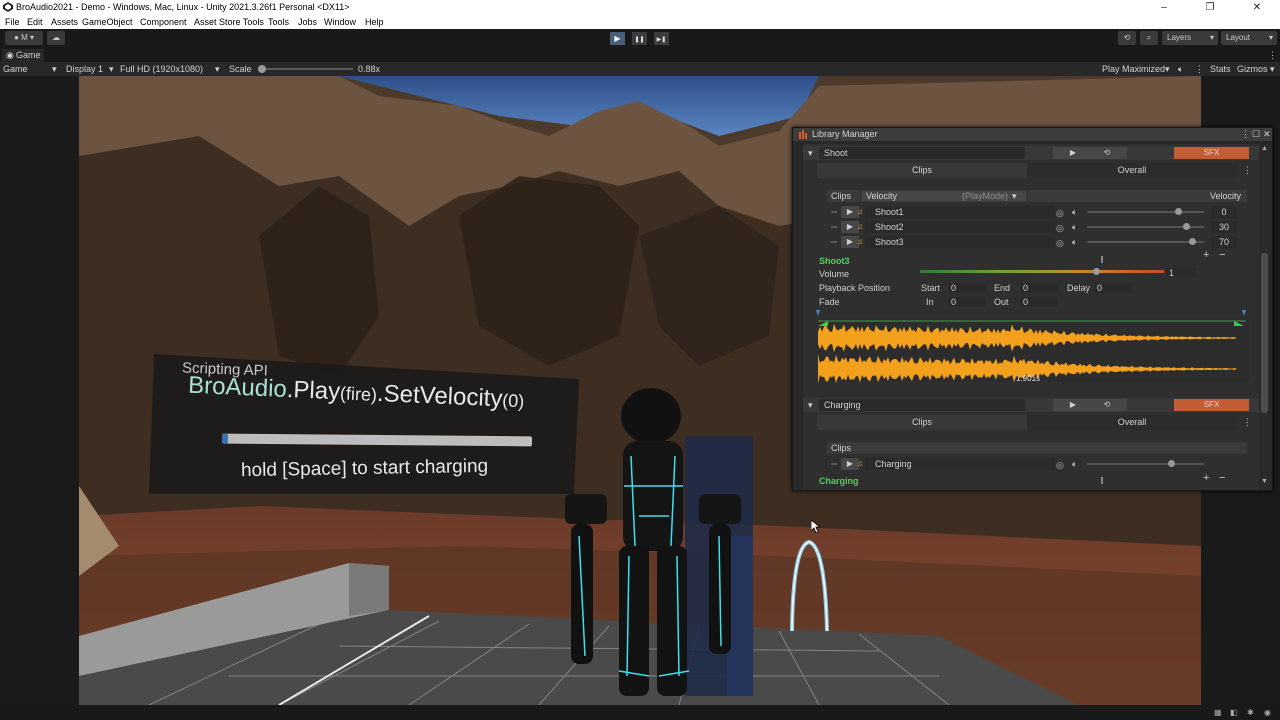 Image resolution: width=1280 pixels, height=720 pixels. I want to click on start-marker-icon, so click(818, 313).